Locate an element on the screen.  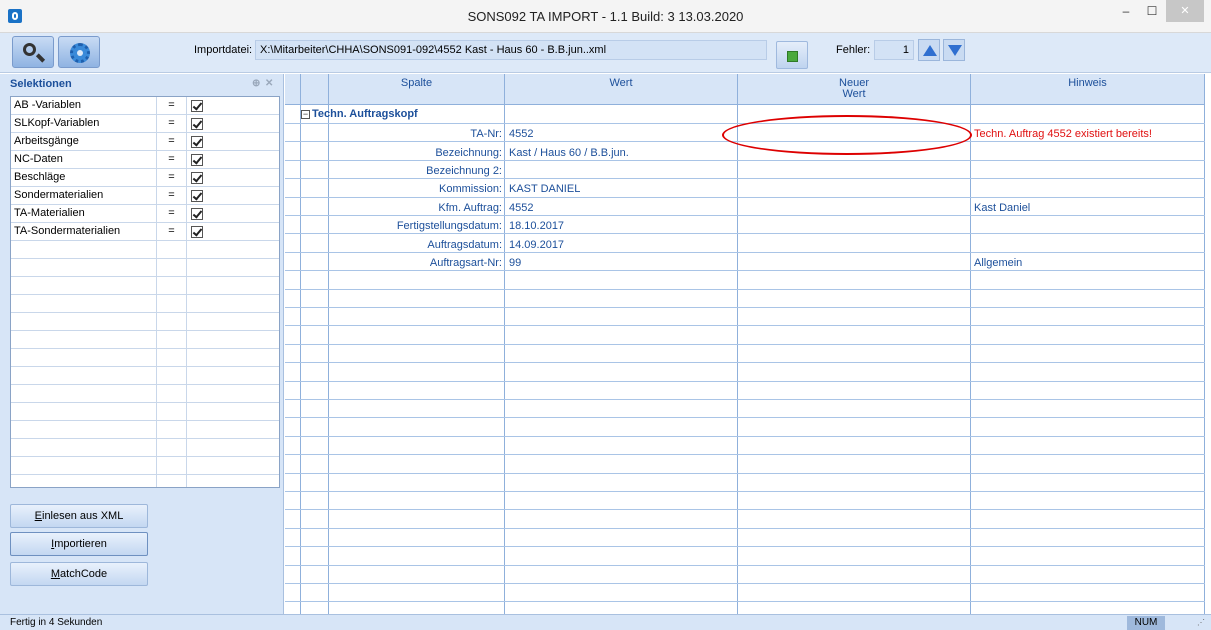
download-icon is located at coordinates (792, 56).